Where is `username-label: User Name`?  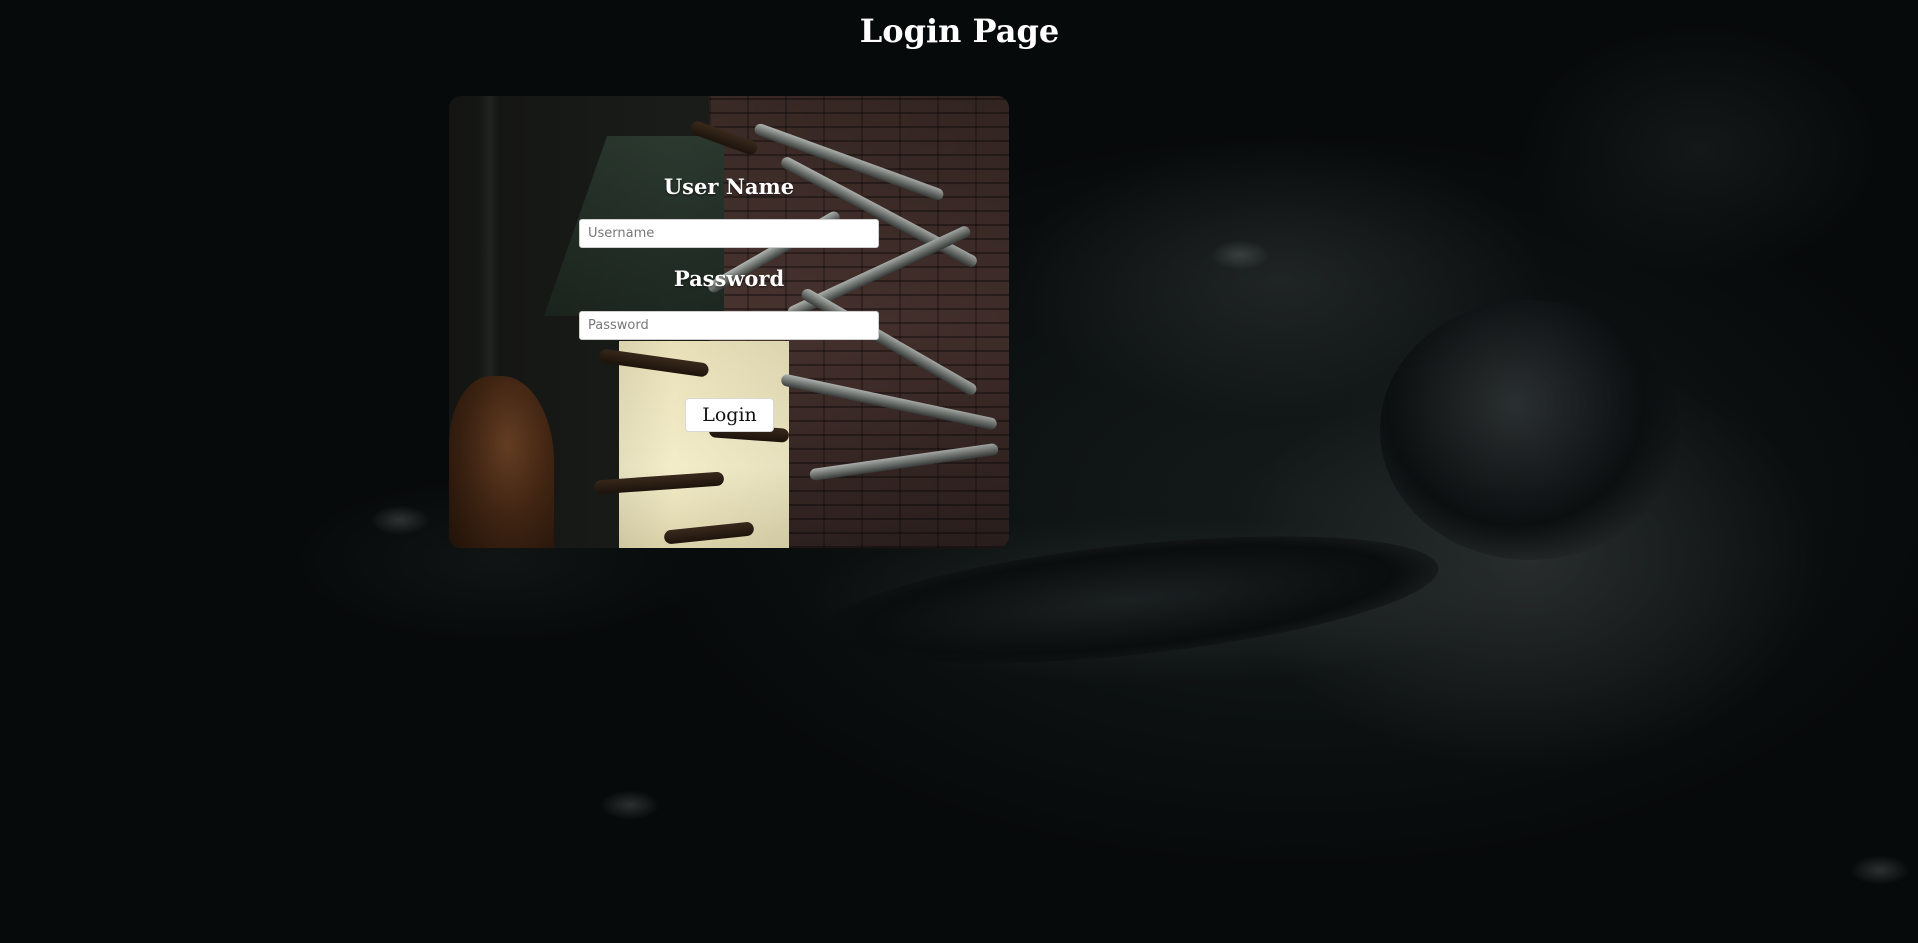 username-label: User Name is located at coordinates (729, 186).